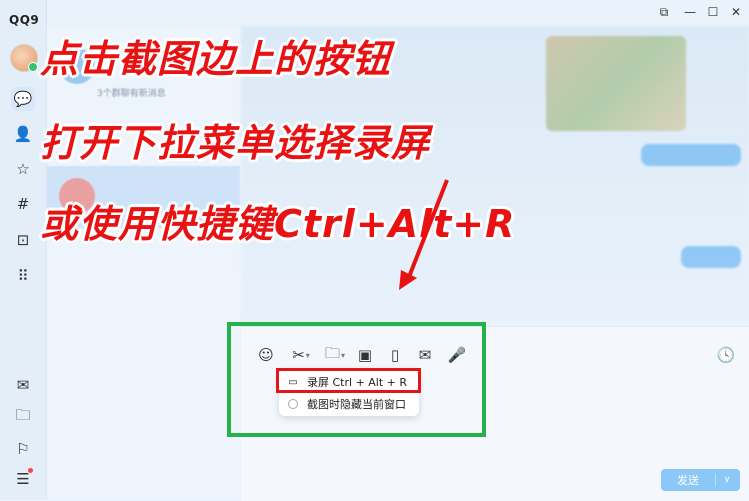  What do you see at coordinates (131, 94) in the screenshot?
I see `list-item-subtitle: 3个群聊有新消息` at bounding box center [131, 94].